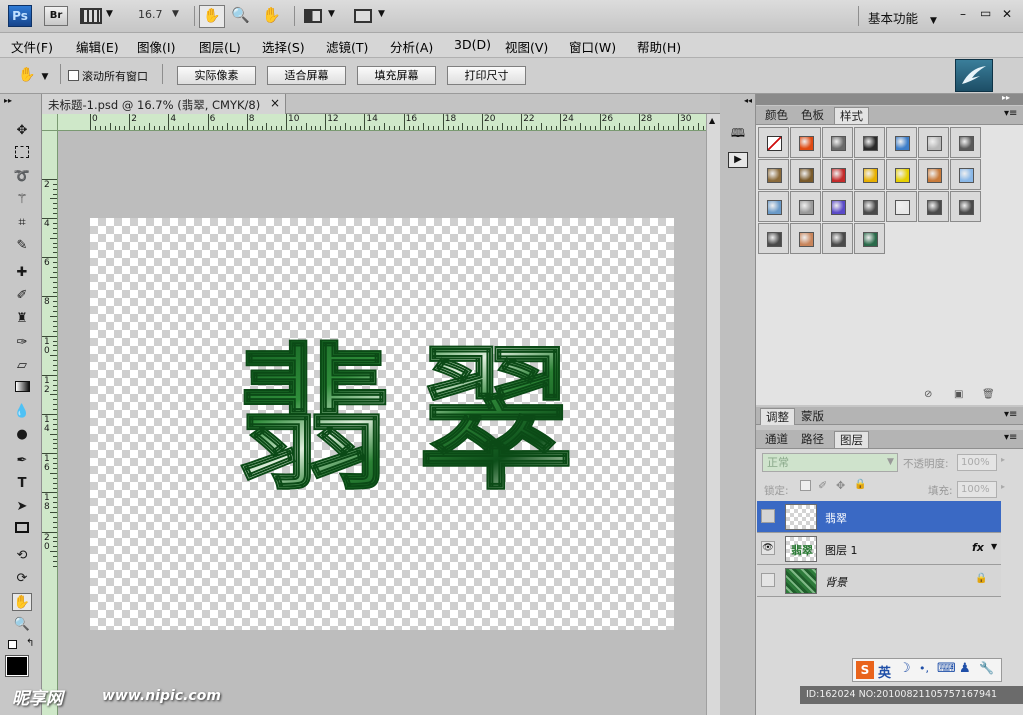 The image size is (1023, 715). Describe the element at coordinates (776, 439) in the screenshot. I see `tab-channels: 通道` at that location.